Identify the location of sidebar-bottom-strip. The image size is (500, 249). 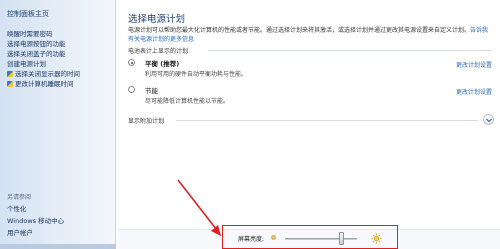
(58, 246).